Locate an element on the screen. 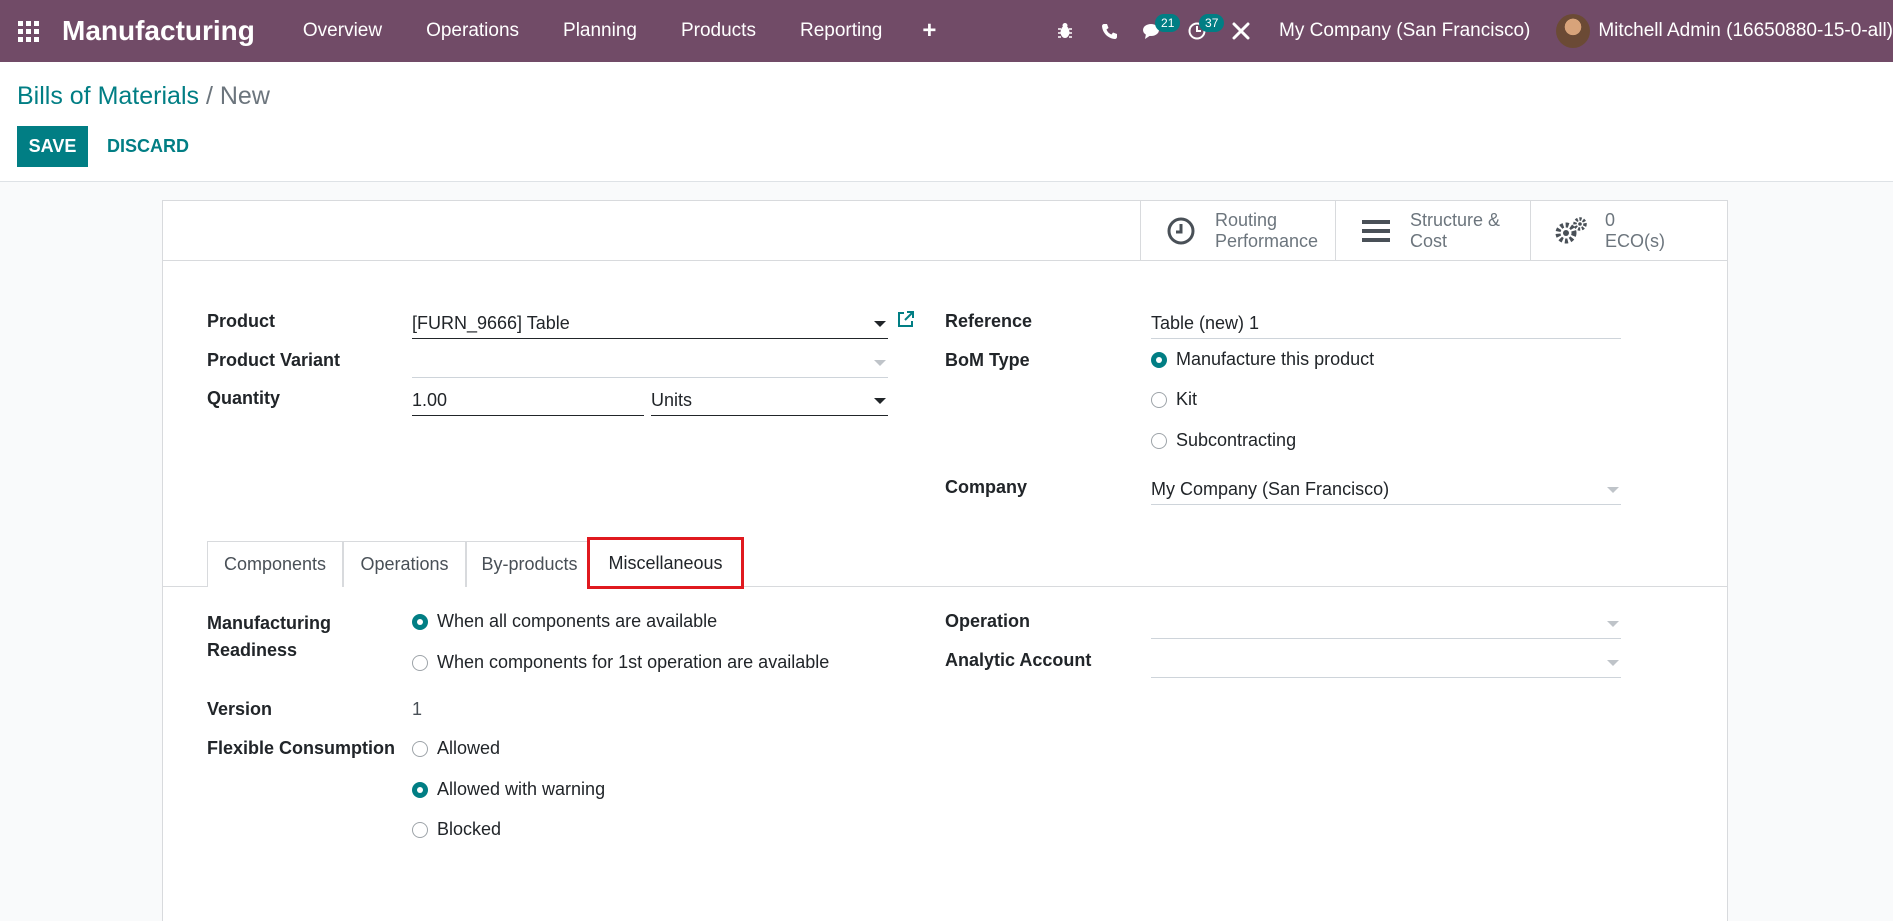 The width and height of the screenshot is (1893, 921). company-label: Company is located at coordinates (986, 487).